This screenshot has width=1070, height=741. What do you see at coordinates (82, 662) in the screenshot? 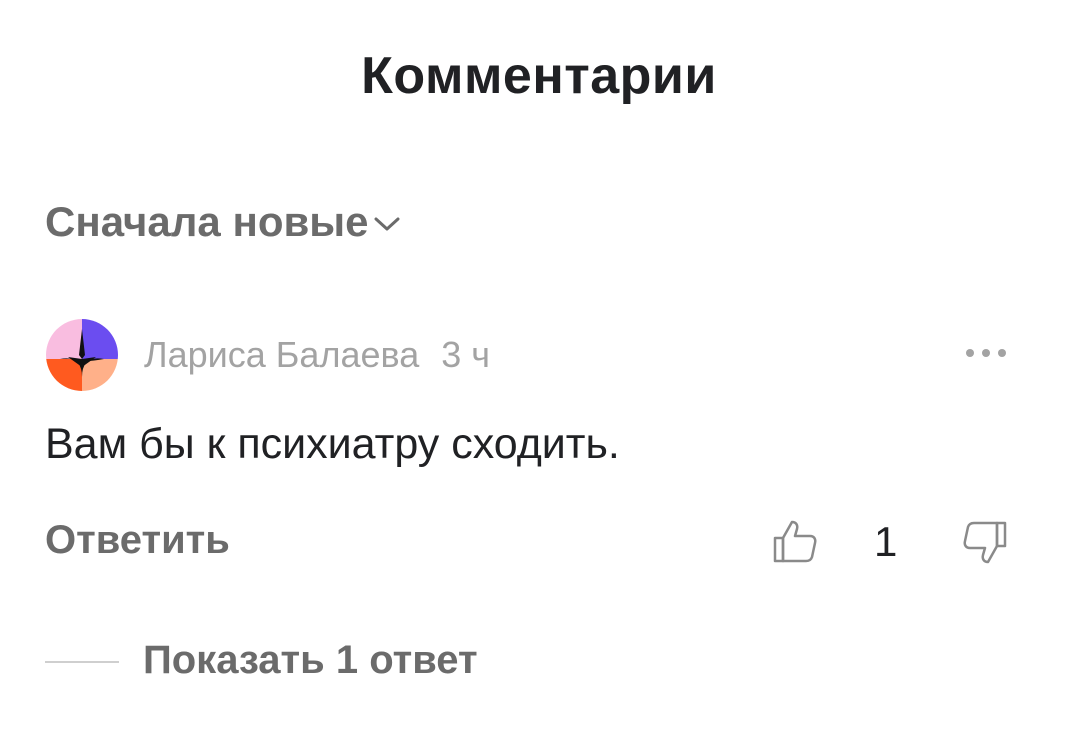
I see `replies-divider` at bounding box center [82, 662].